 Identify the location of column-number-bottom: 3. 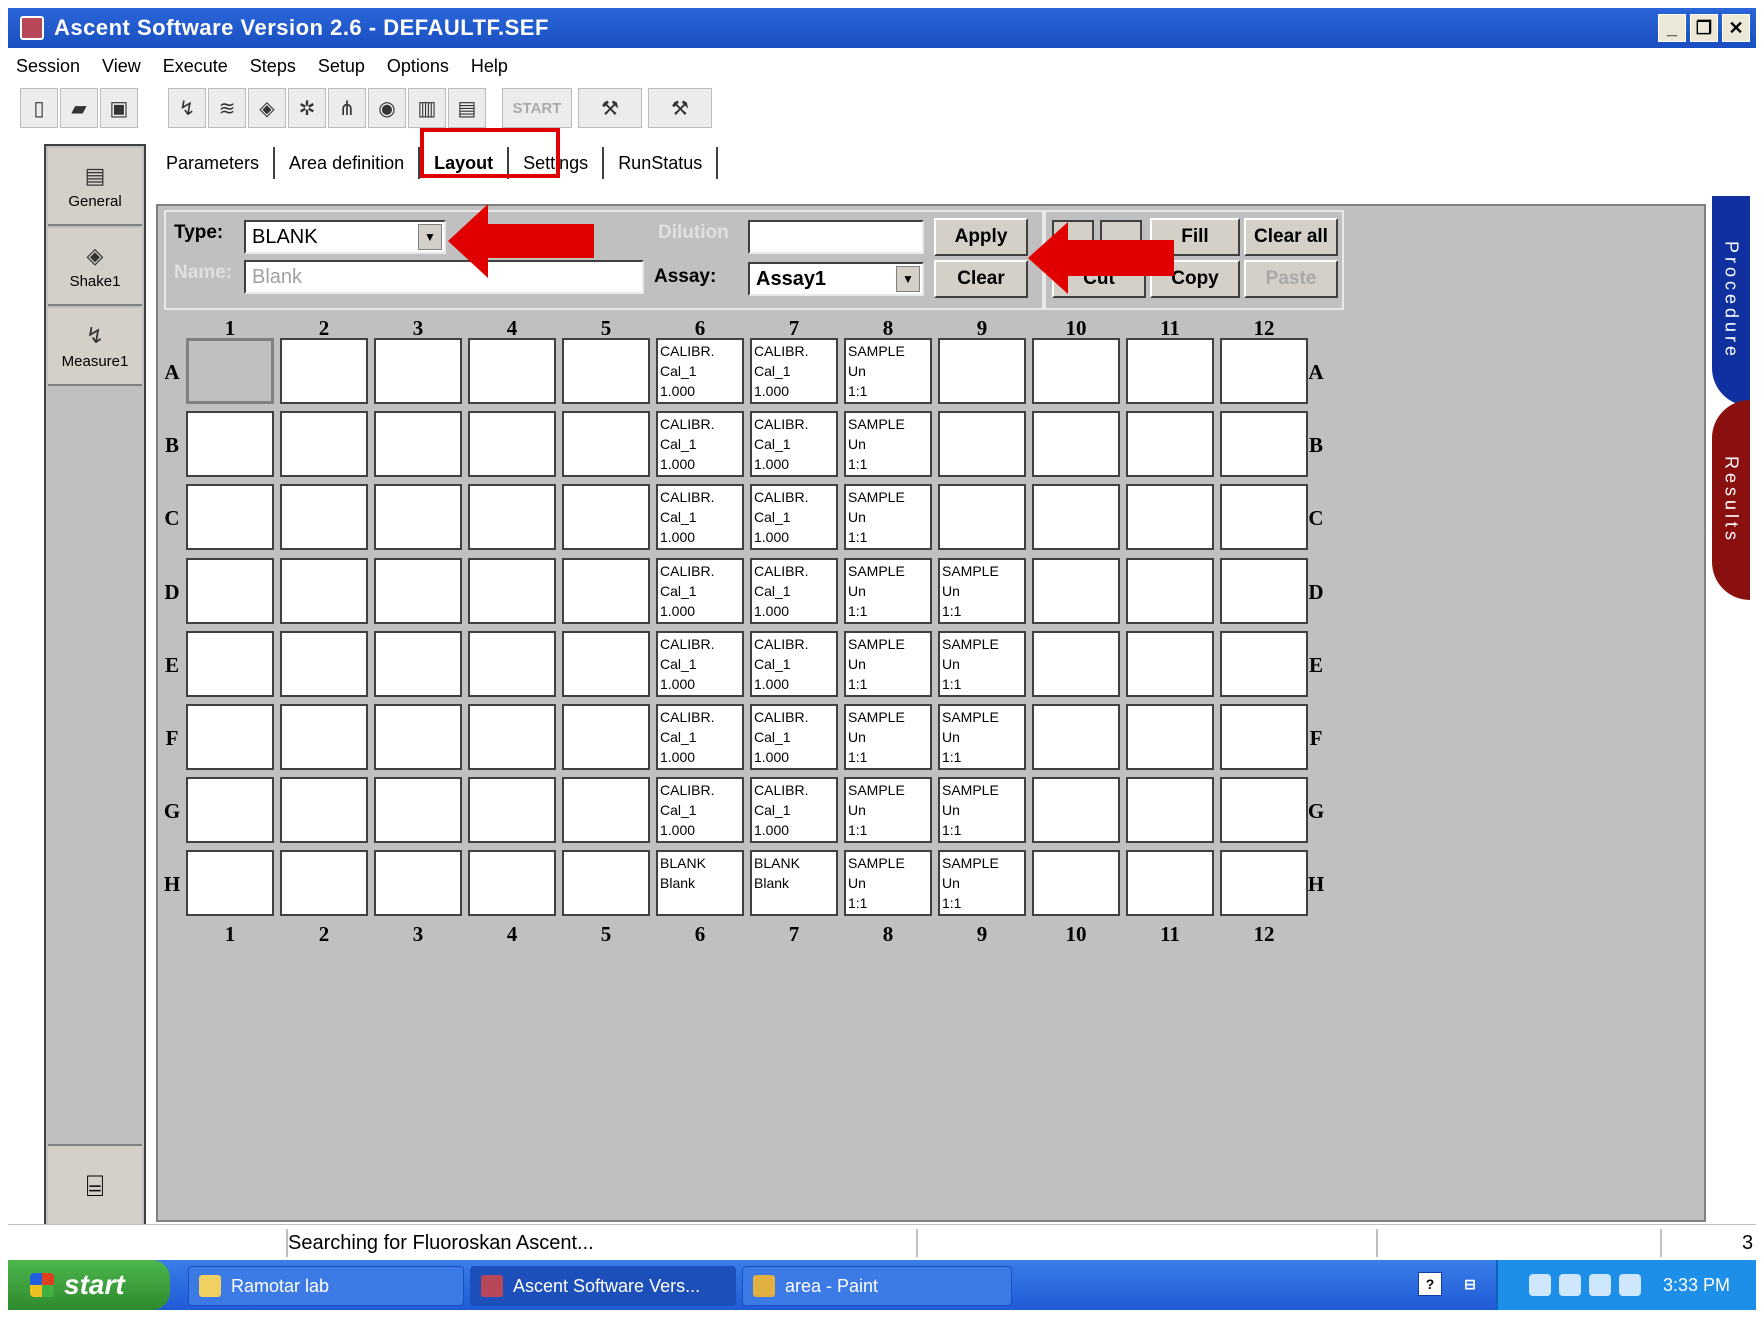
(418, 934).